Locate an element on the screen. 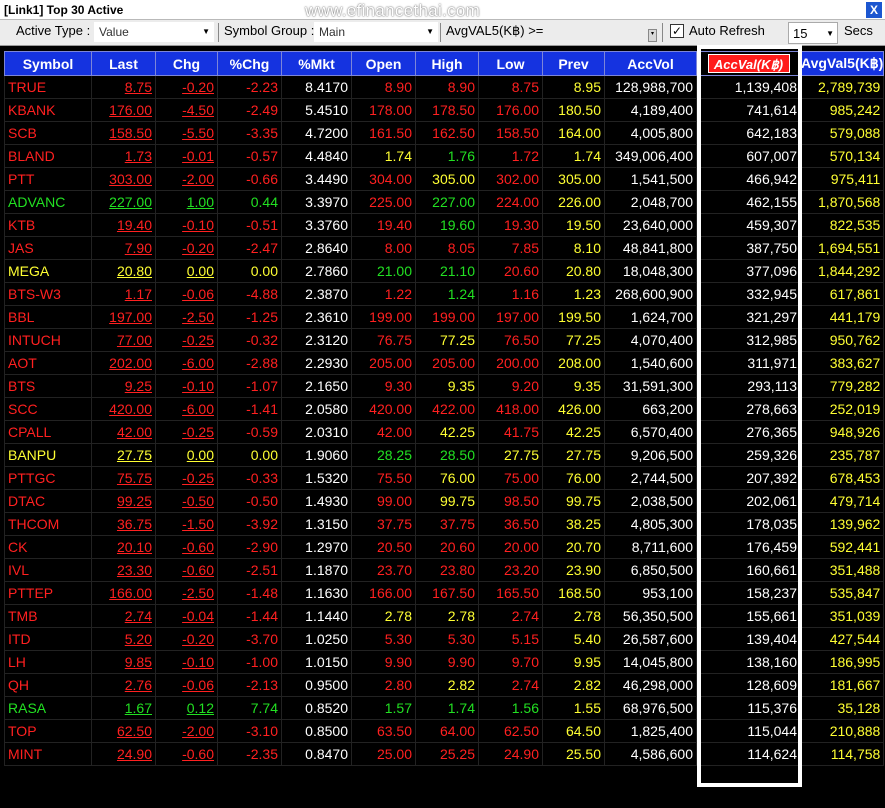 This screenshot has width=885, height=808. col-last: Last is located at coordinates (123, 63).